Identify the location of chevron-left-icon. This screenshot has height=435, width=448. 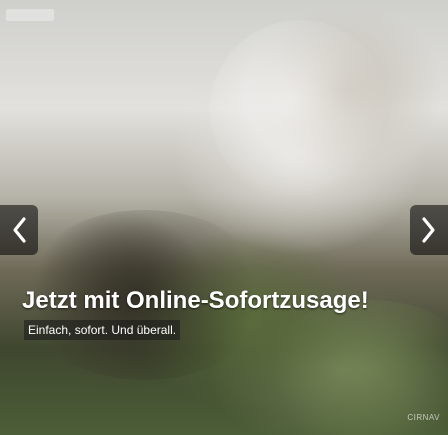
(19, 230).